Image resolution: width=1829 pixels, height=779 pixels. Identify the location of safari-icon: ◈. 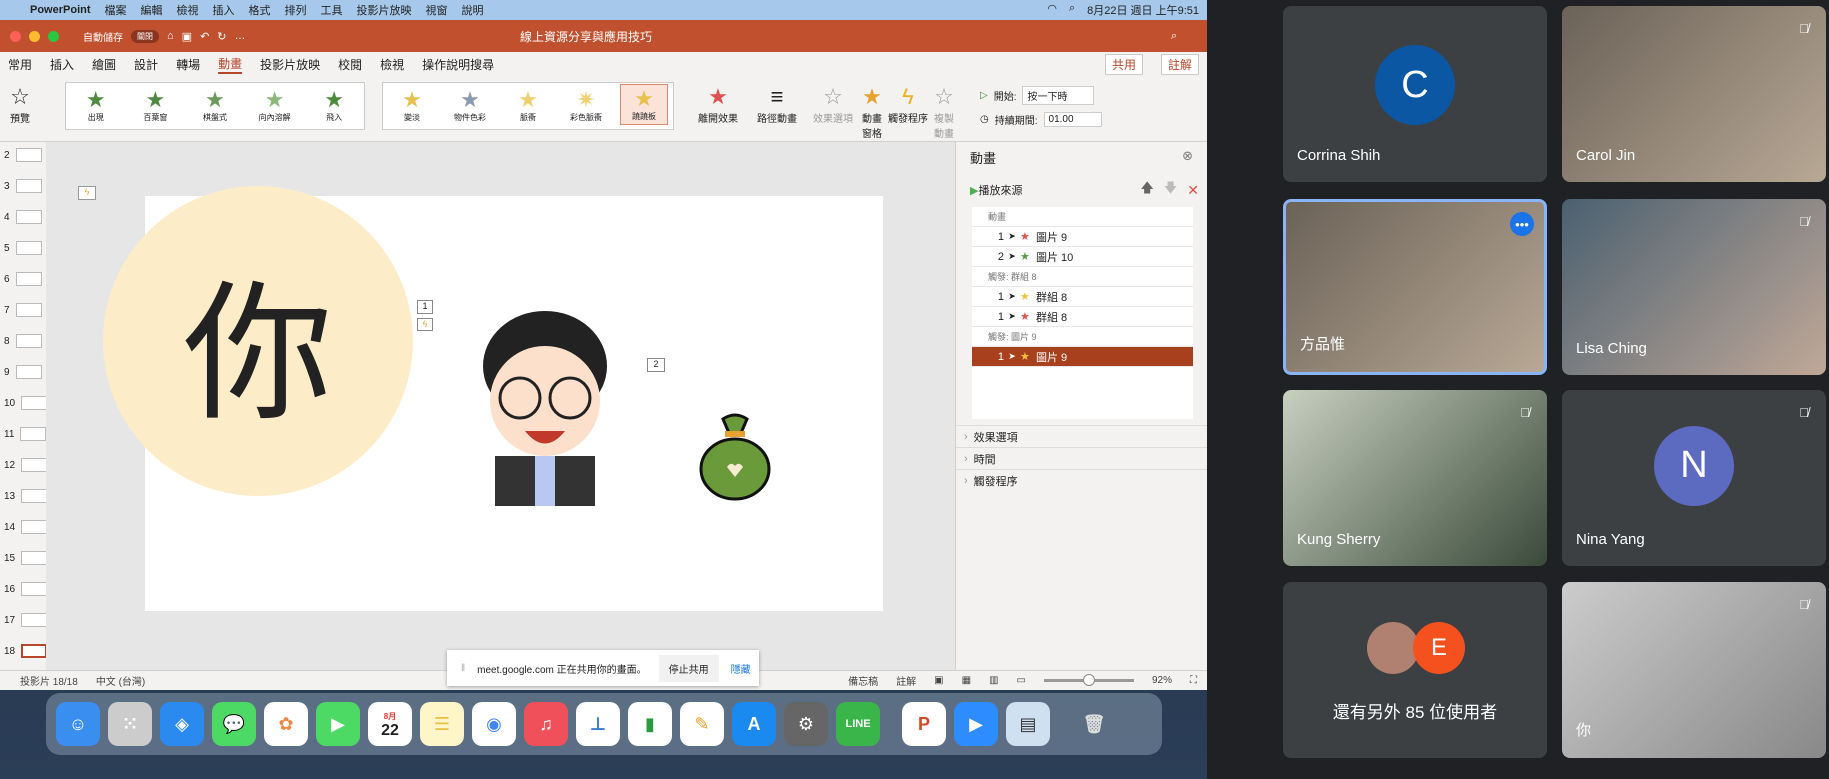
(182, 724).